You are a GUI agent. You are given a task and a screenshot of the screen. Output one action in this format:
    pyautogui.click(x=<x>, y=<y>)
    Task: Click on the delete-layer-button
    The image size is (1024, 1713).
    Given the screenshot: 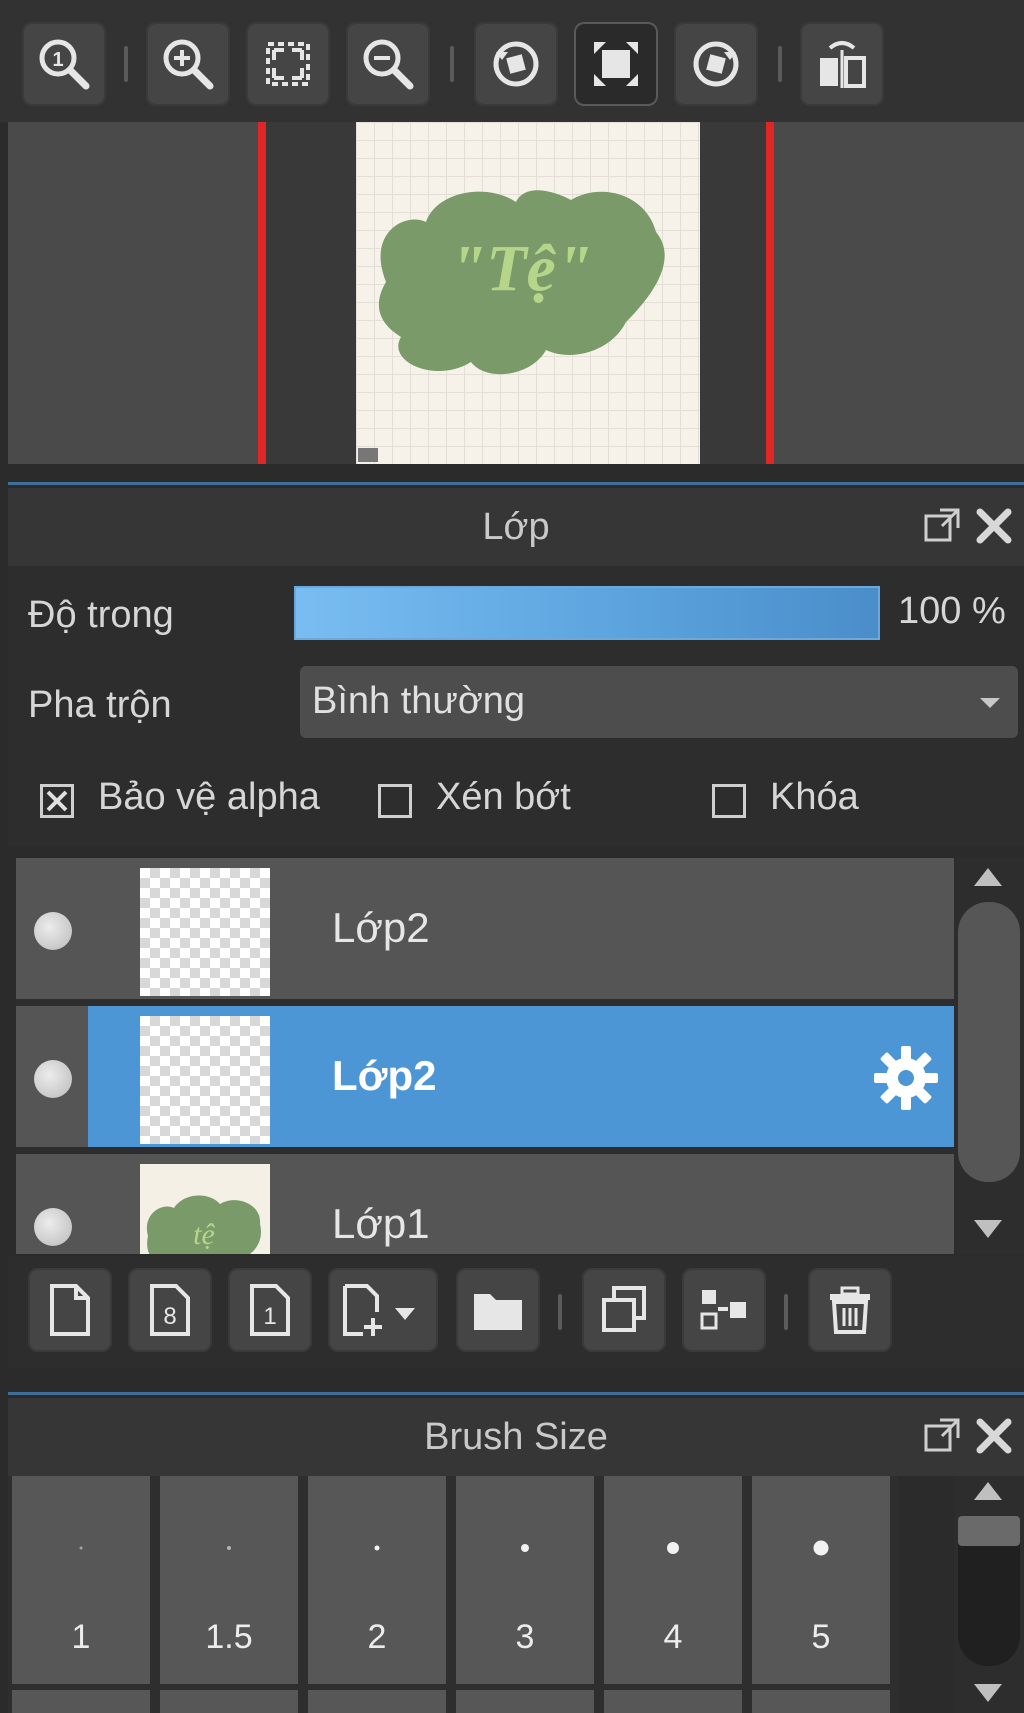 What is the action you would take?
    pyautogui.click(x=850, y=1310)
    